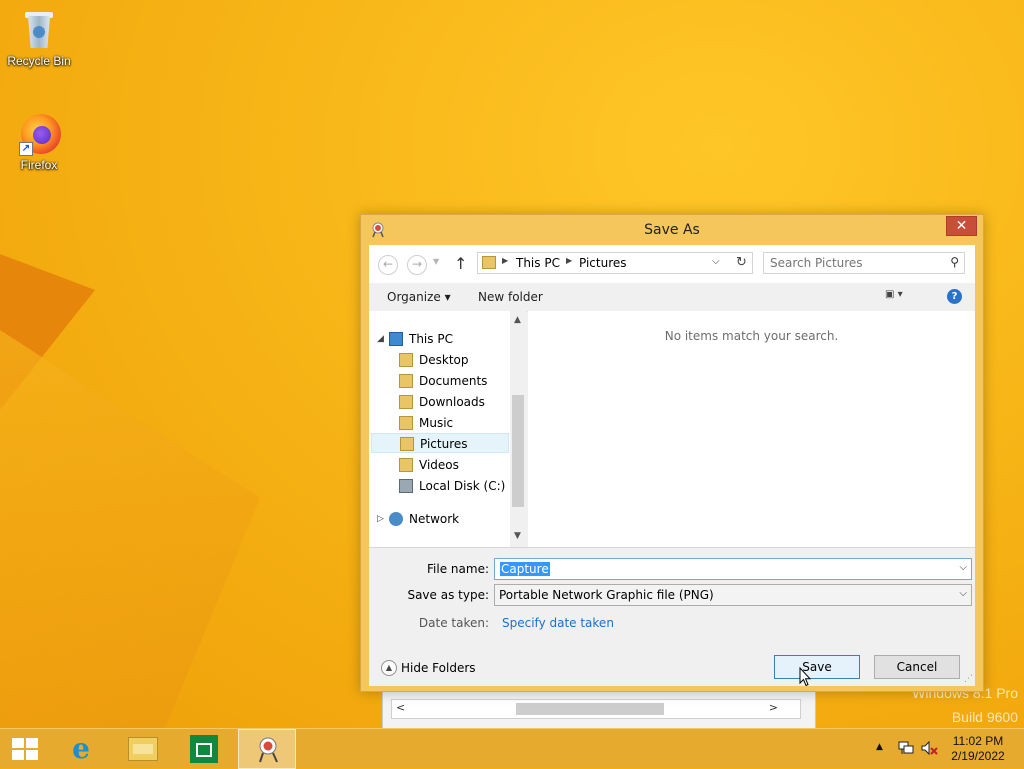 This screenshot has width=1024, height=769. I want to click on background-window: < >, so click(599, 709).